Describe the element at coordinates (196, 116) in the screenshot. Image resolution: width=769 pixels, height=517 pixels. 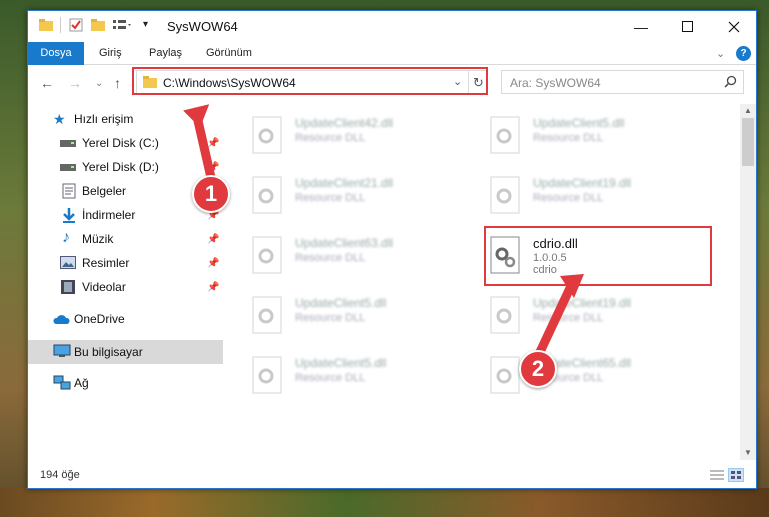
I see `arrow-1-head` at that location.